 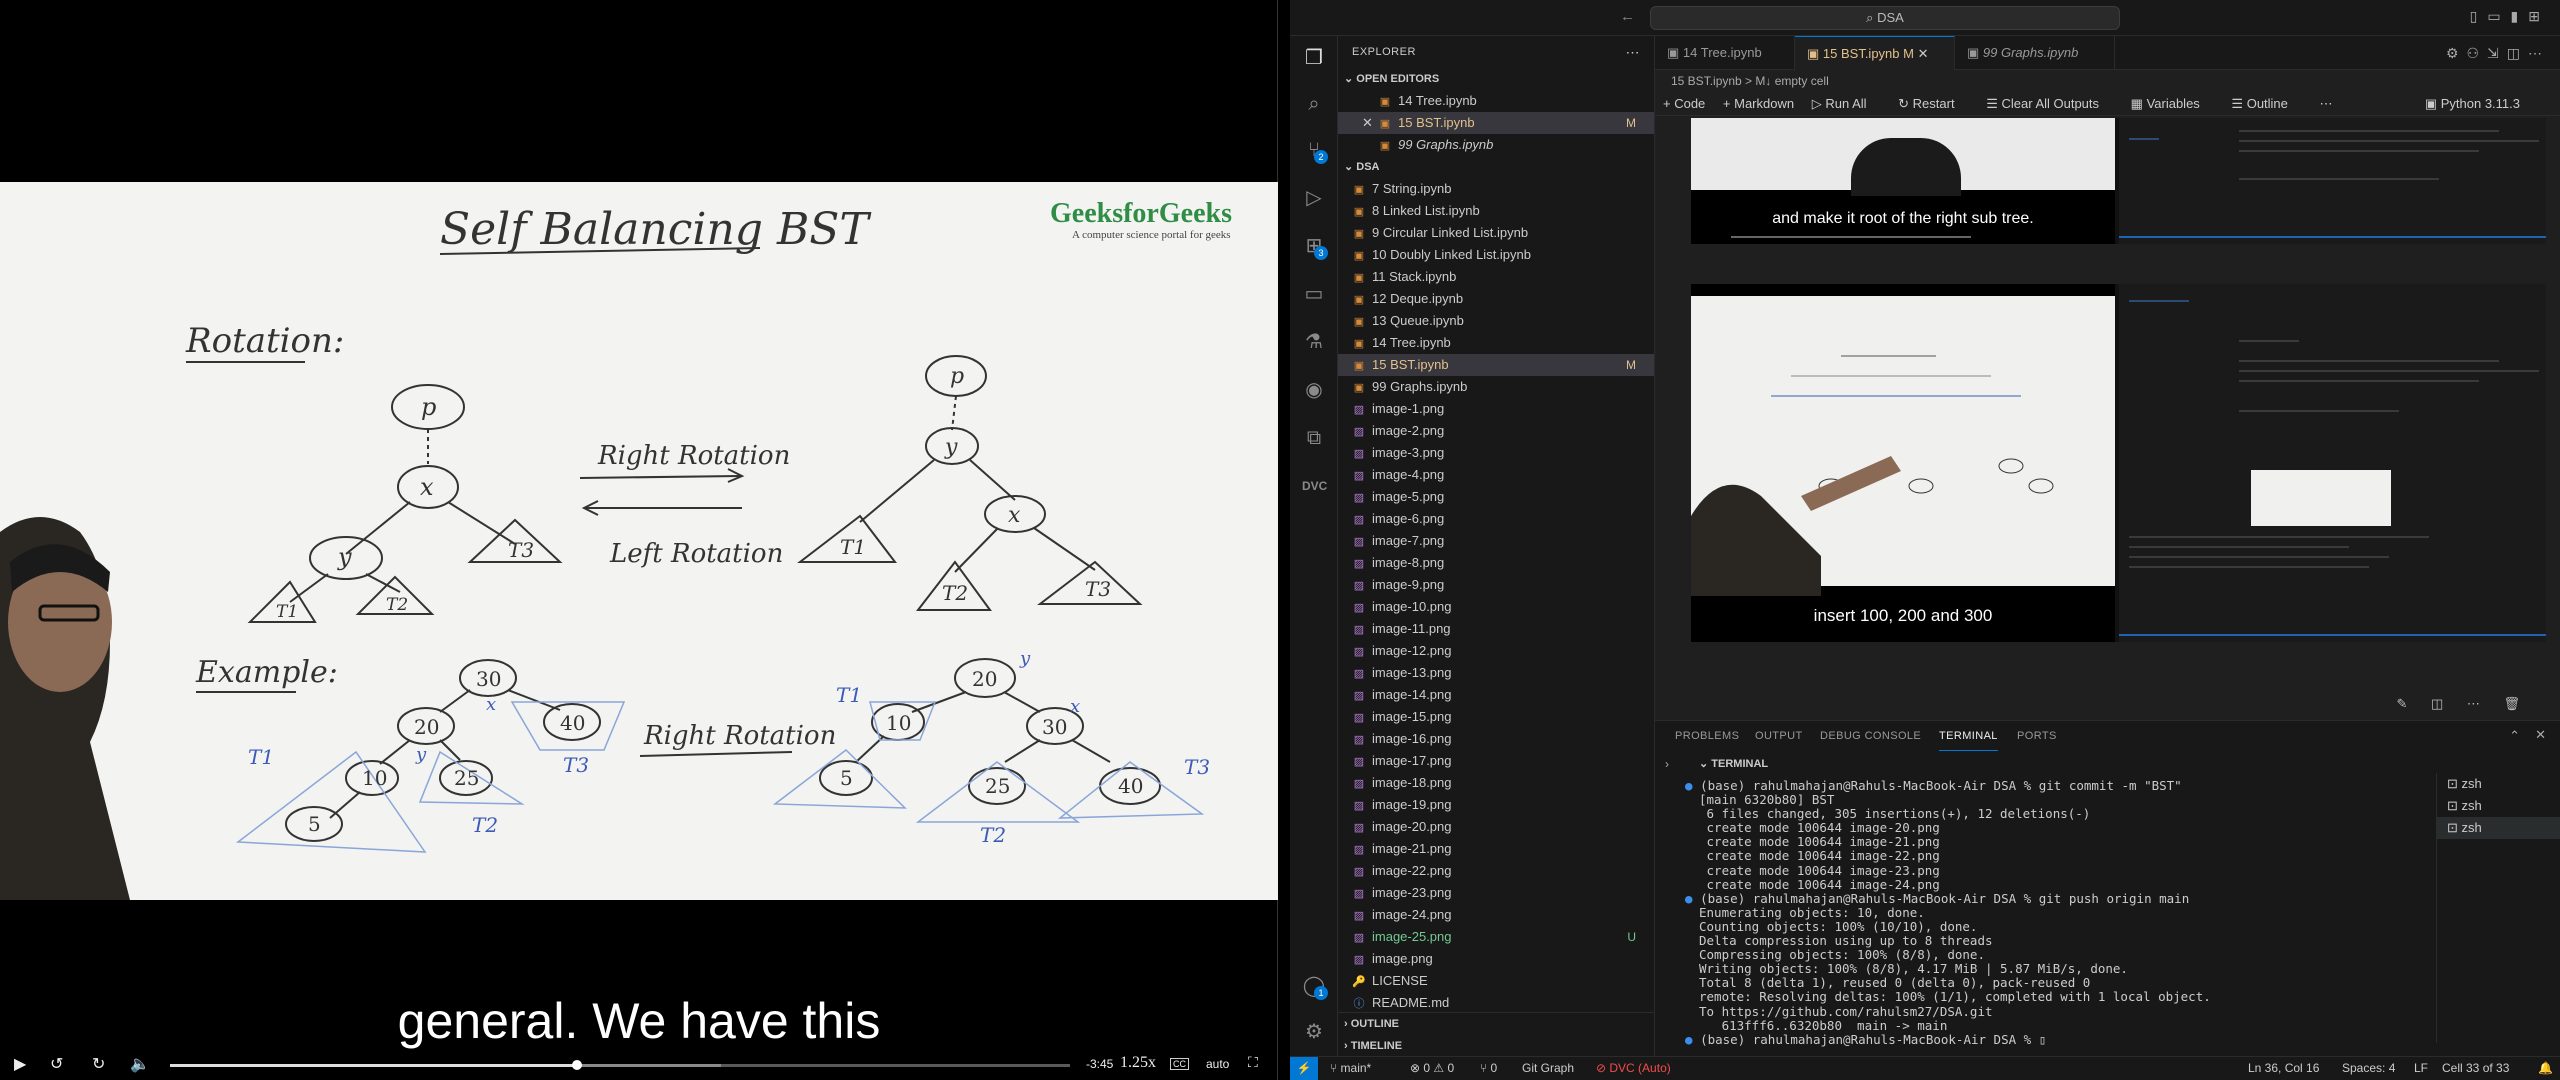 What do you see at coordinates (1496, 519) in the screenshot?
I see `file-item: ▨ image-6.png` at bounding box center [1496, 519].